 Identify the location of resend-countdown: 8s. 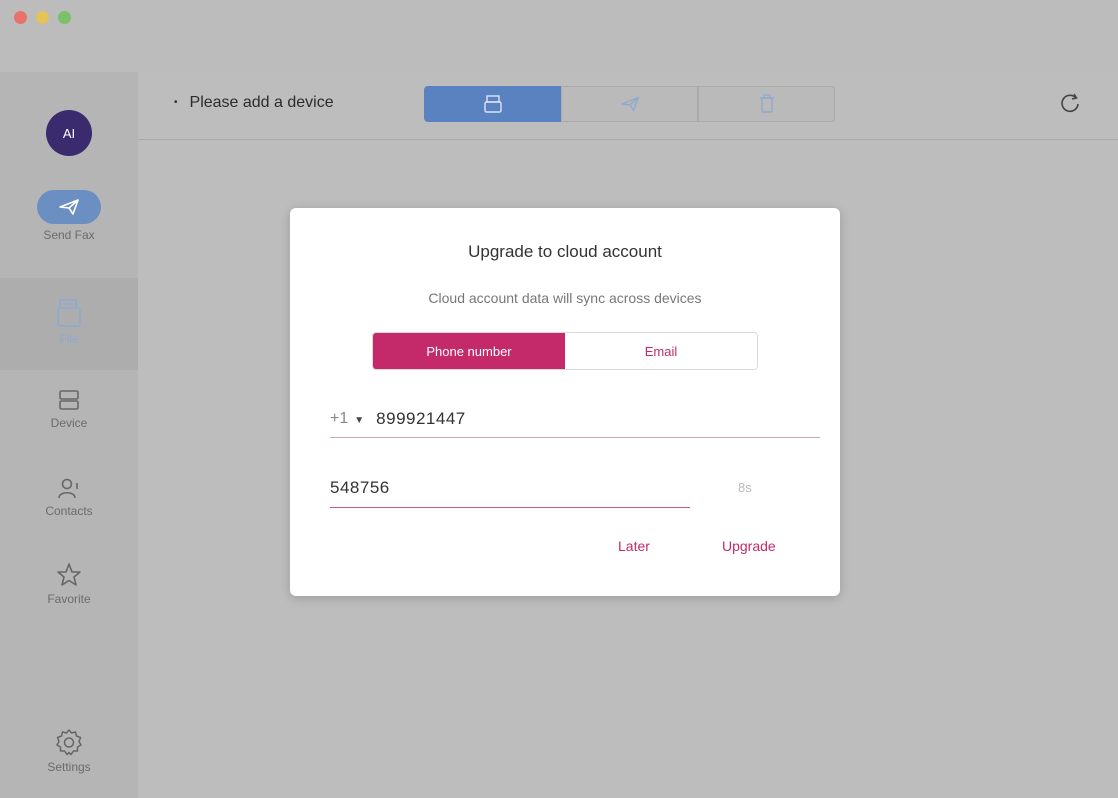
(745, 487).